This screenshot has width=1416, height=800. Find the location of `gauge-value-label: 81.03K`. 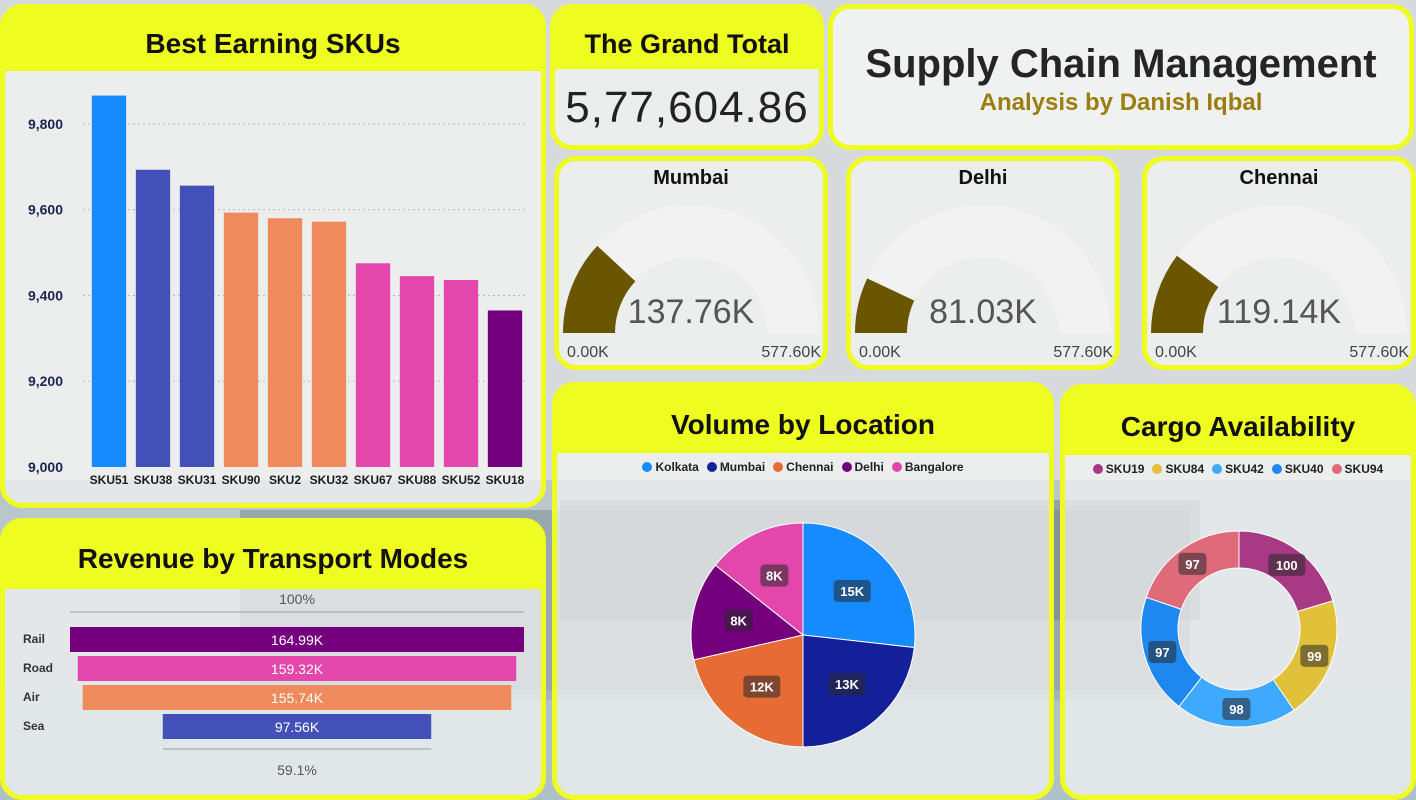

gauge-value-label: 81.03K is located at coordinates (983, 312).